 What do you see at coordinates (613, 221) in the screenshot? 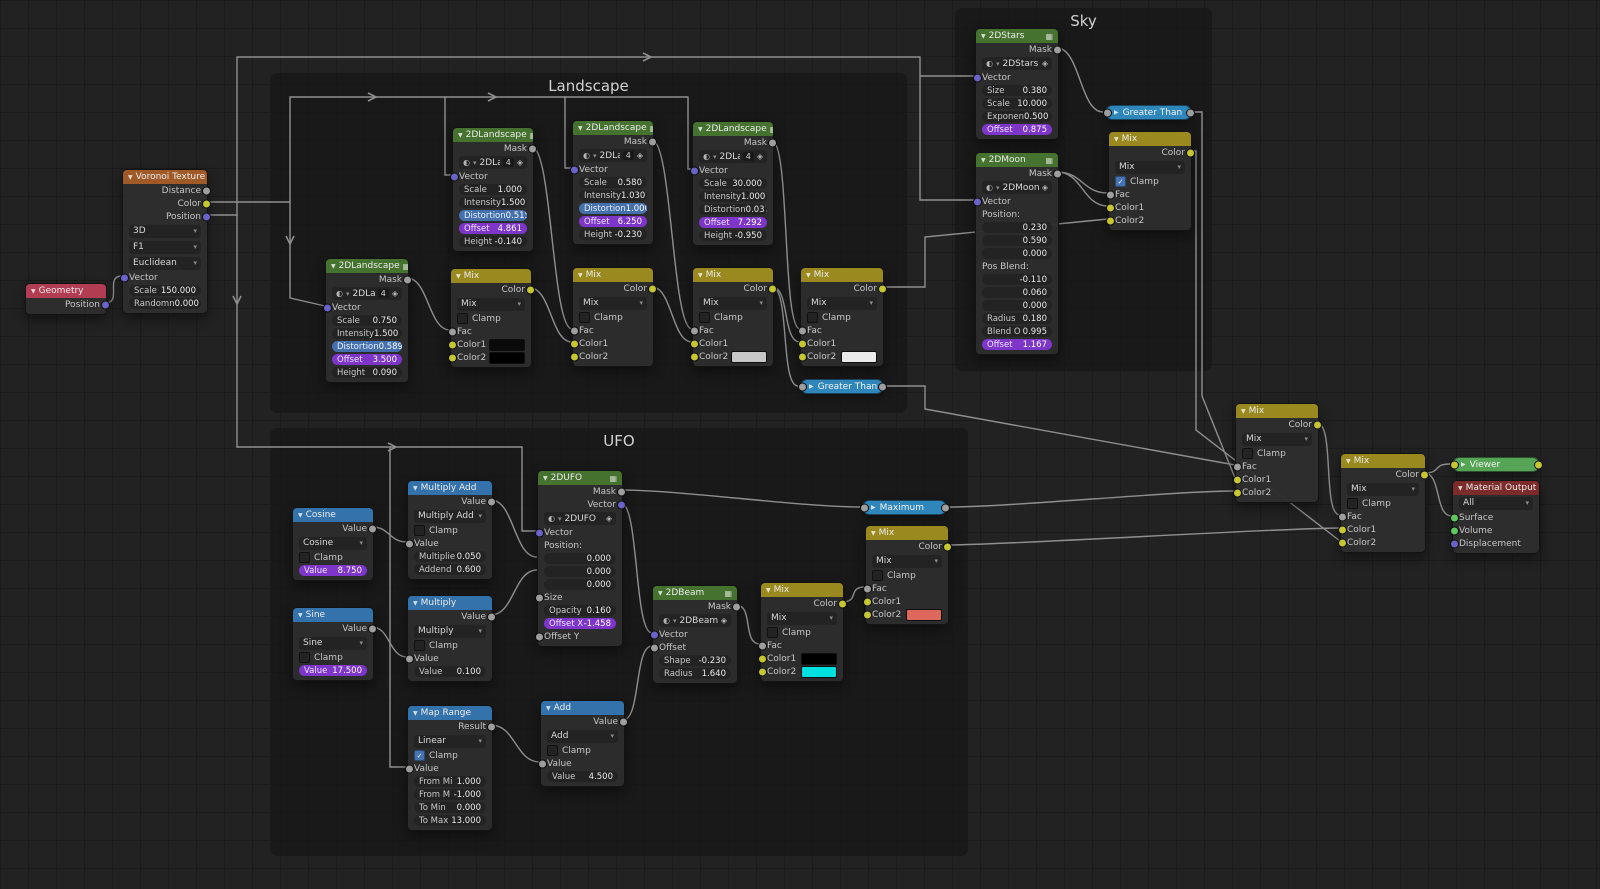
I see `field-offset: Offset 6.250` at bounding box center [613, 221].